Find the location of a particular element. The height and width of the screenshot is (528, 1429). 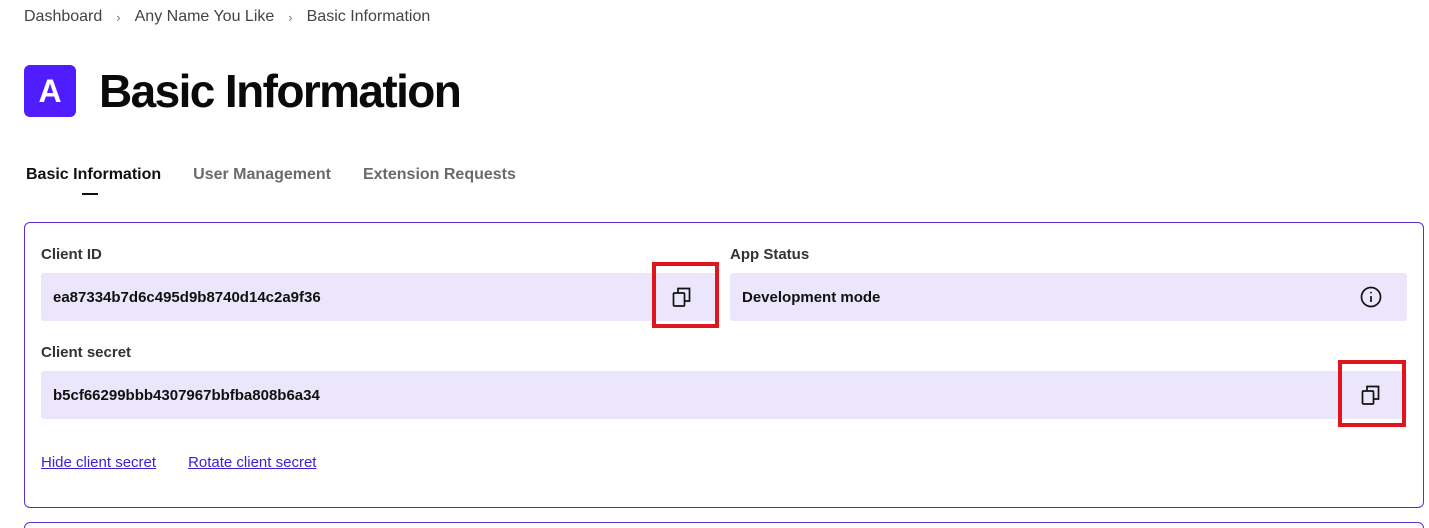

breadcrumb-dashboard: Dashboard is located at coordinates (63, 17).